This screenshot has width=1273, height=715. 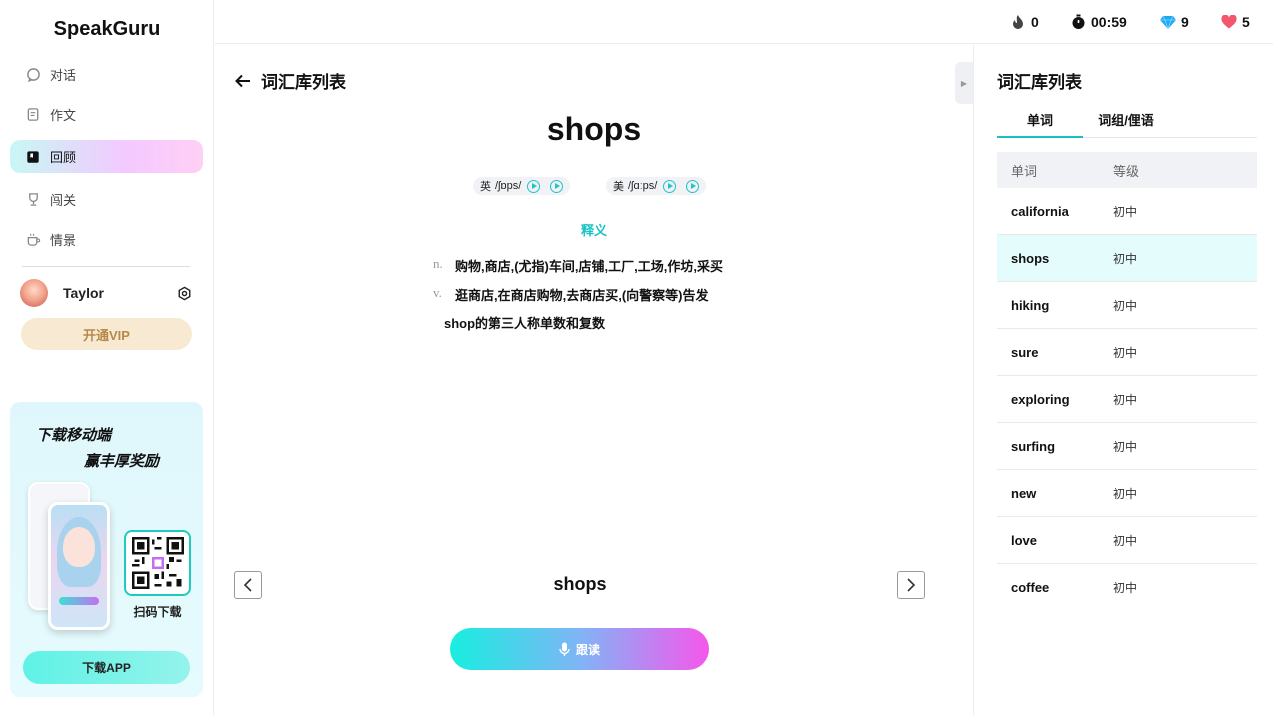 What do you see at coordinates (1025, 352) in the screenshot?
I see `row-word: sure` at bounding box center [1025, 352].